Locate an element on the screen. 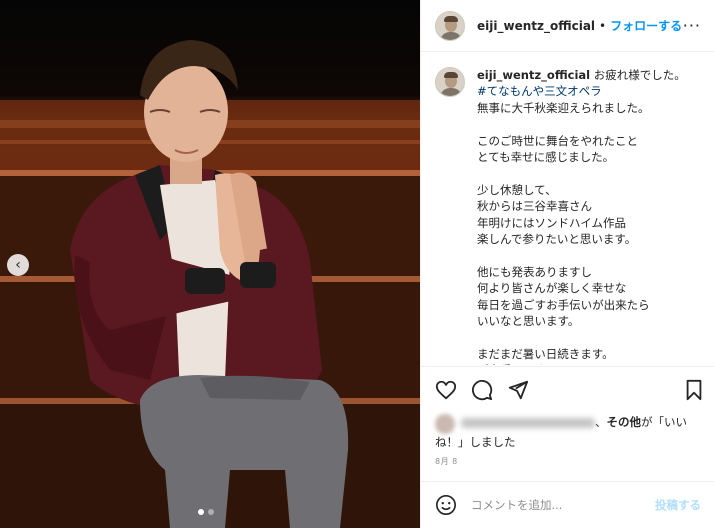  author-avatar is located at coordinates (450, 25).